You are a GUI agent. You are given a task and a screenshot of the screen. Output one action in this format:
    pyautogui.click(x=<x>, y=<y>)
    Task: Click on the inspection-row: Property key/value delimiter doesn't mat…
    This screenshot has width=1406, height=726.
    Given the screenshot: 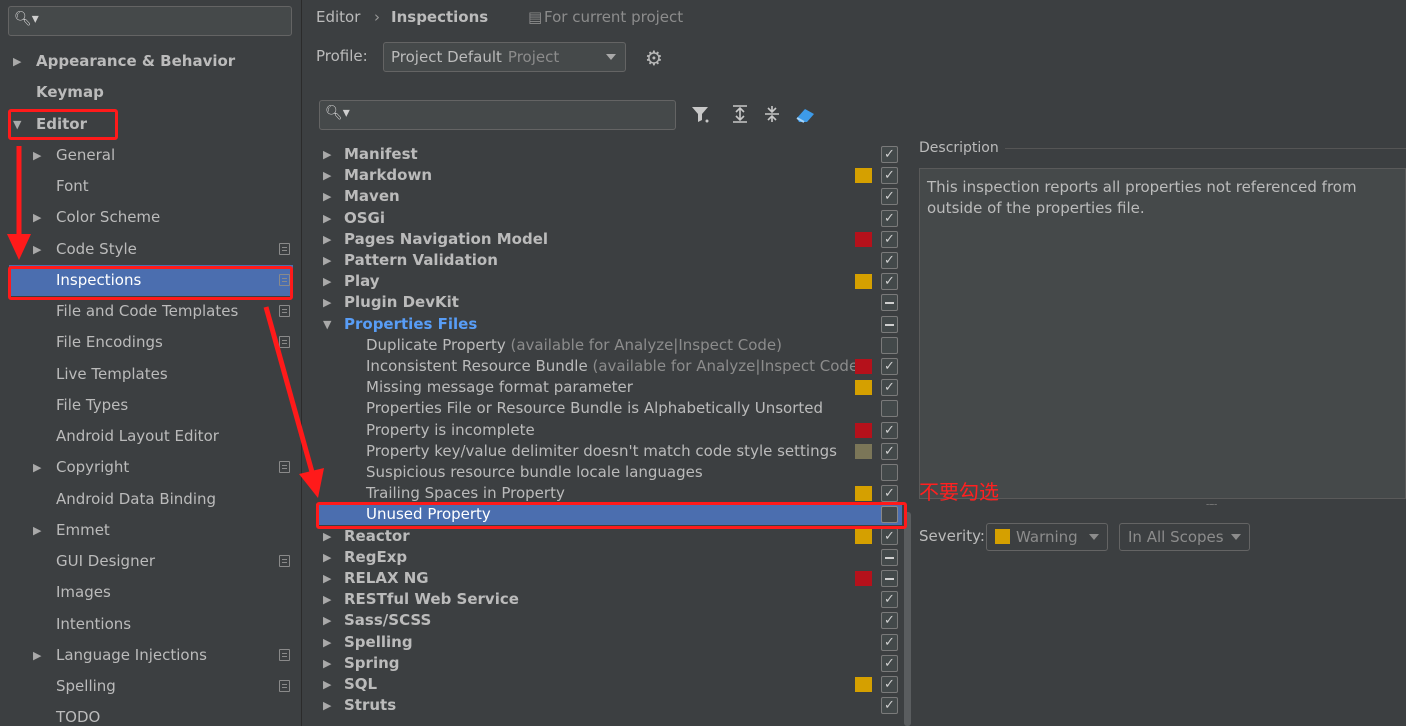 What is the action you would take?
    pyautogui.click(x=611, y=451)
    